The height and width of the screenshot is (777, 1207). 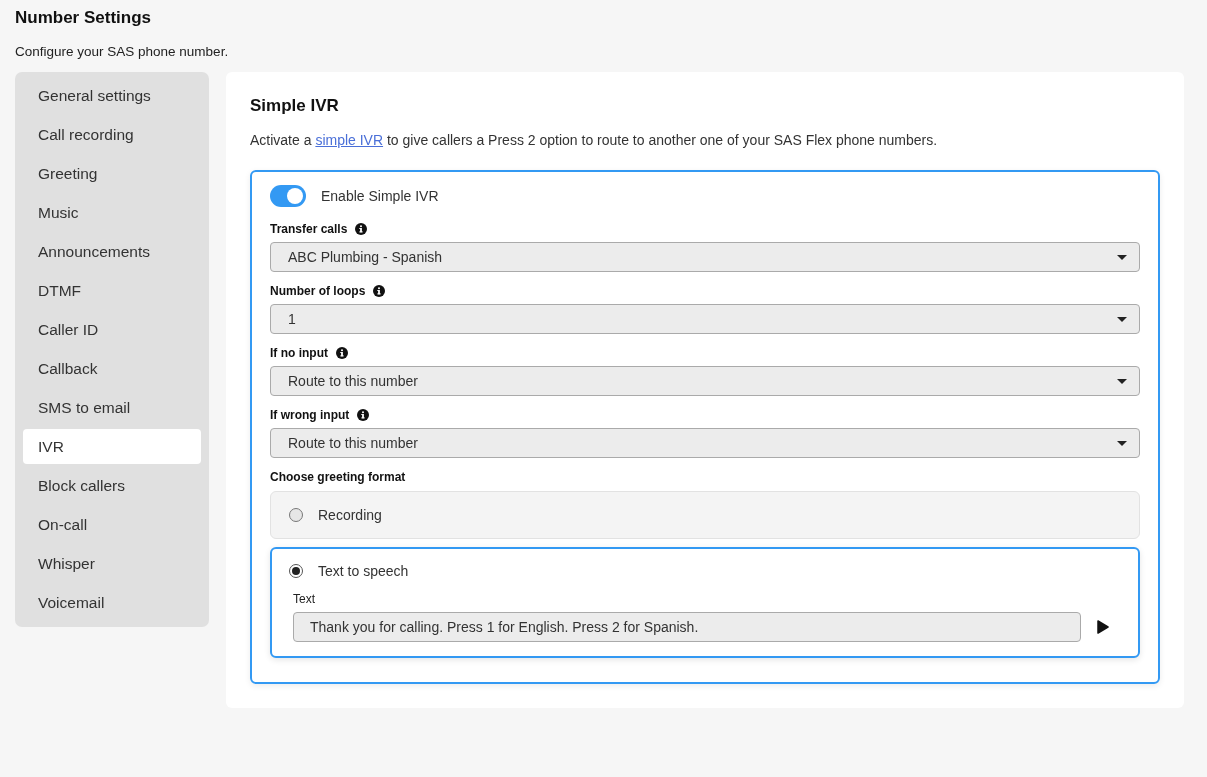 I want to click on section-description: Activate a simple IVR to give callers a Press 2 option to route to another one of your SAS Flex phone numbers., so click(x=594, y=140).